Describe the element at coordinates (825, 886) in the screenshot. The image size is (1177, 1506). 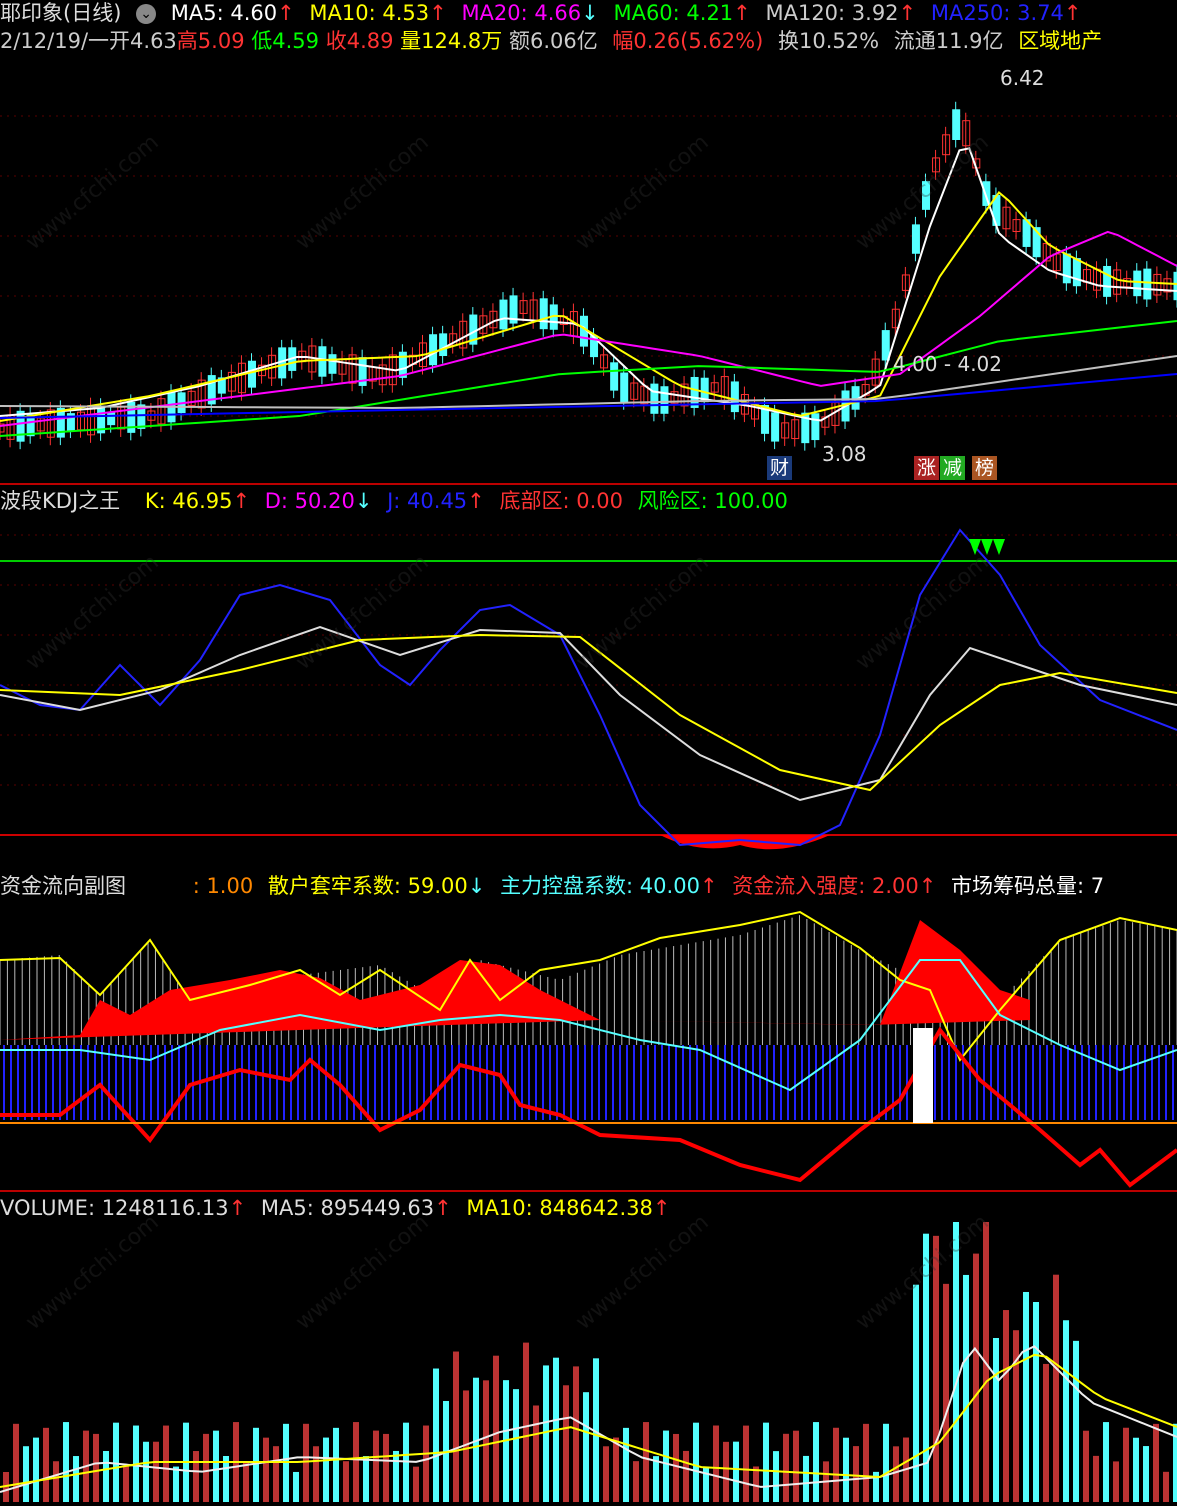
I see `flow-inflow: 资金流入强度: 2.00` at that location.